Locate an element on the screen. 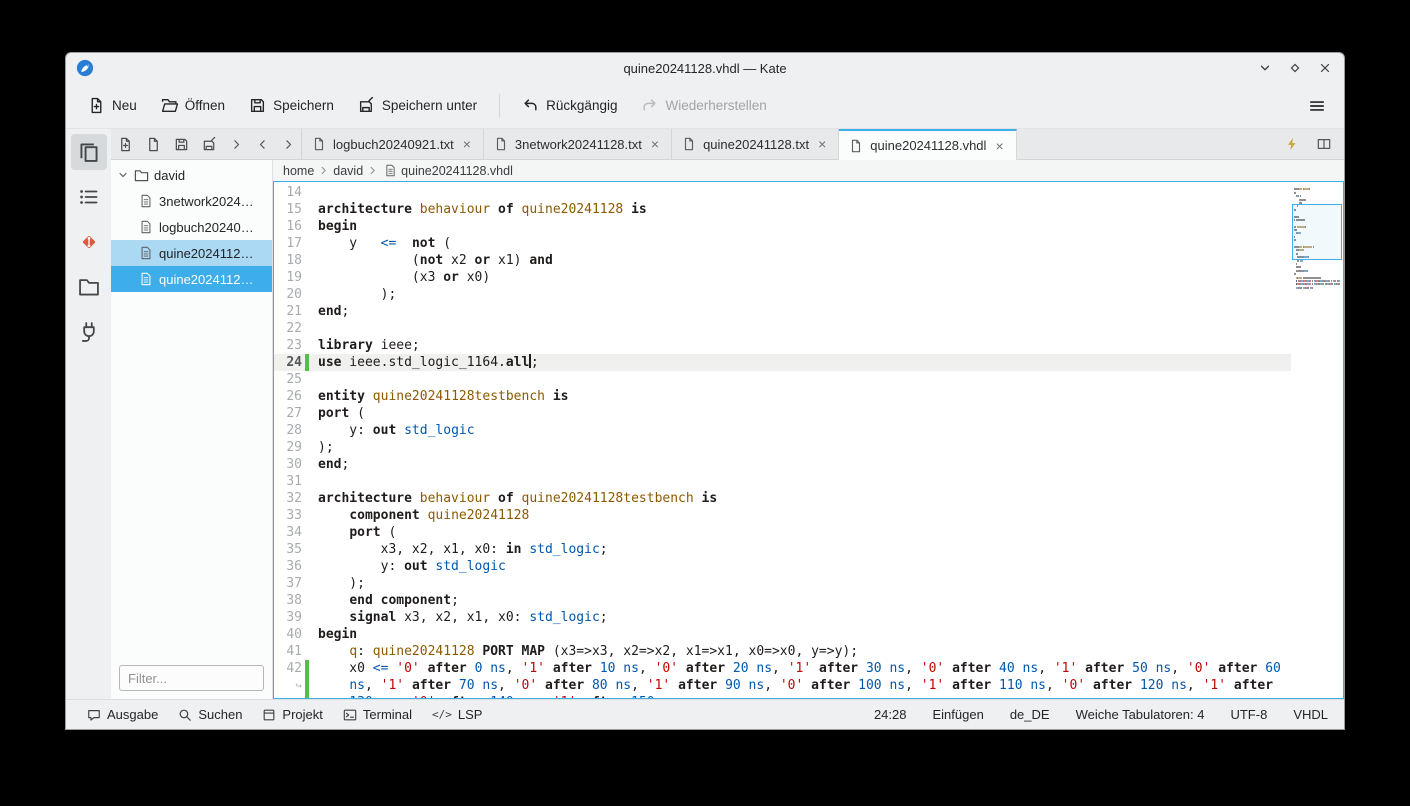  code-line: 20 ); is located at coordinates (782, 294).